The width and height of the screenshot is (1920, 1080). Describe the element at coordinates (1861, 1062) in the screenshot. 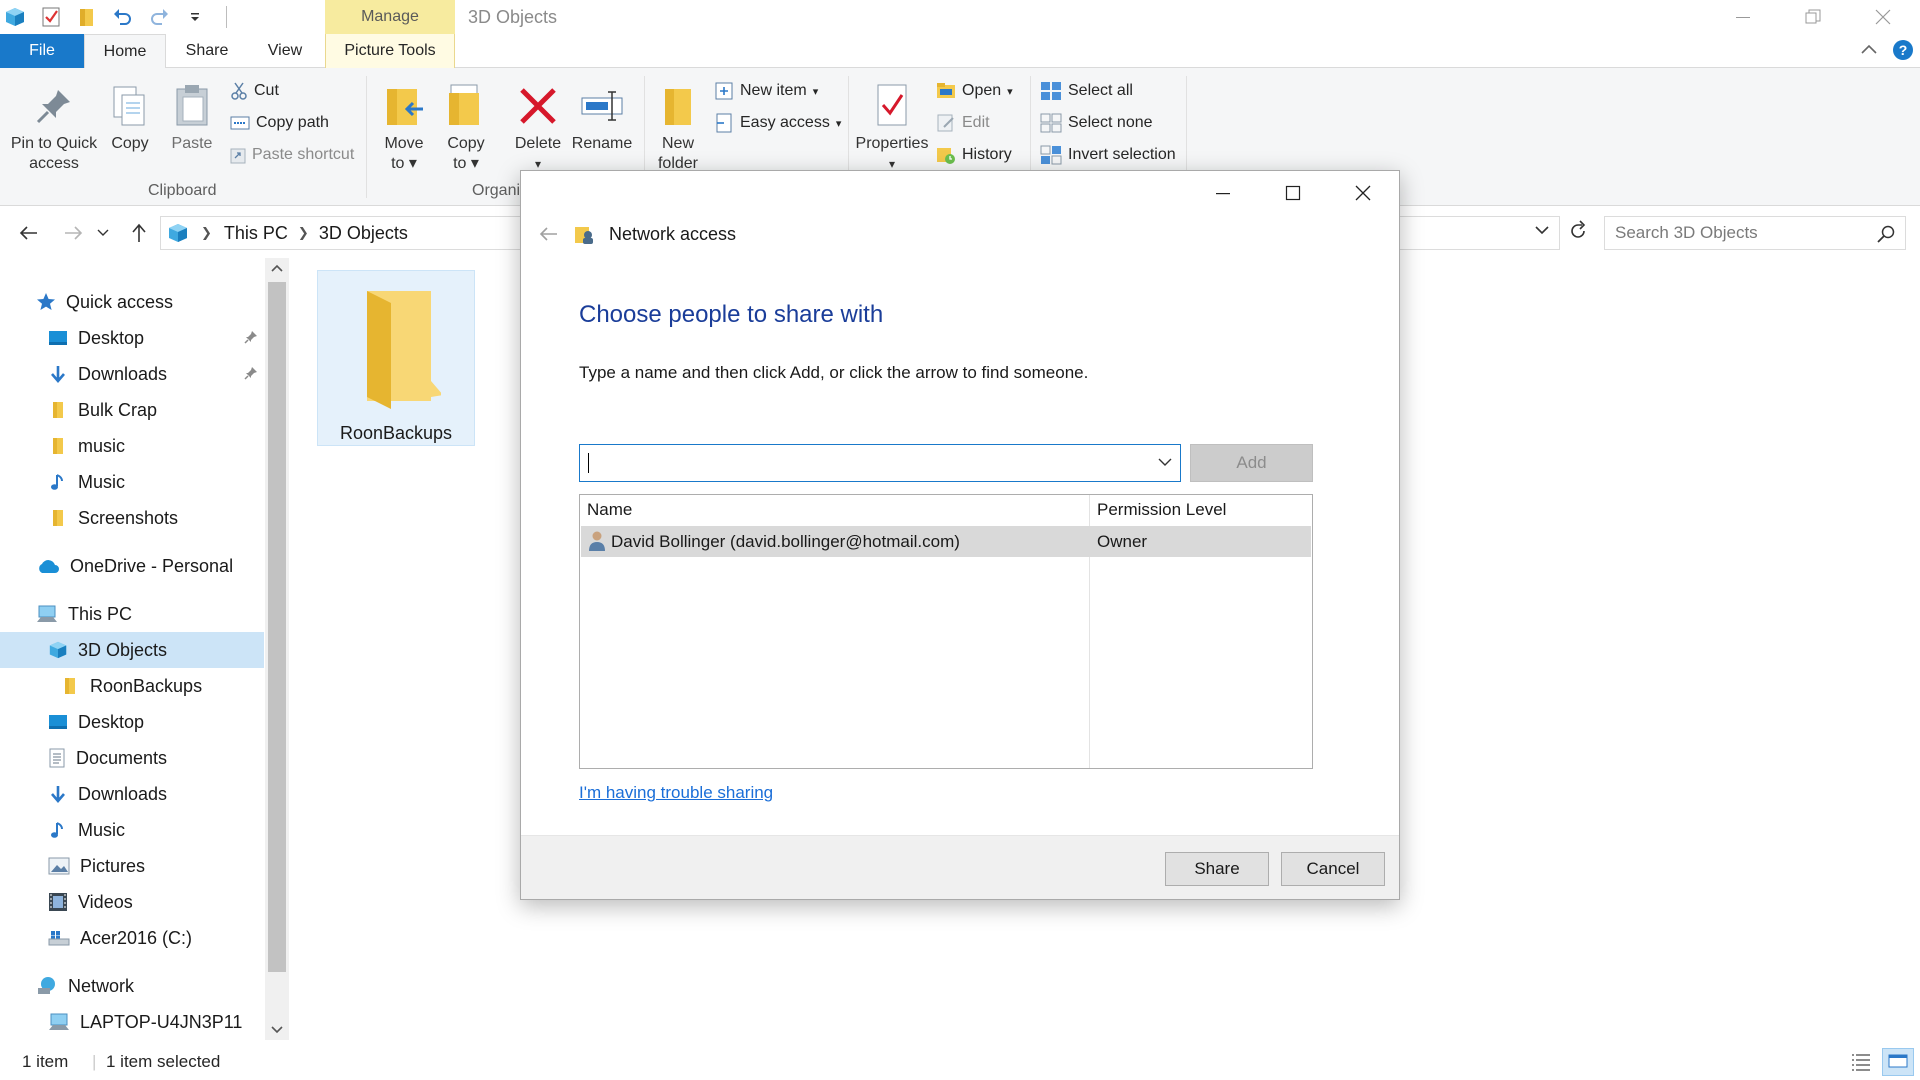

I see `details-view-icon` at that location.